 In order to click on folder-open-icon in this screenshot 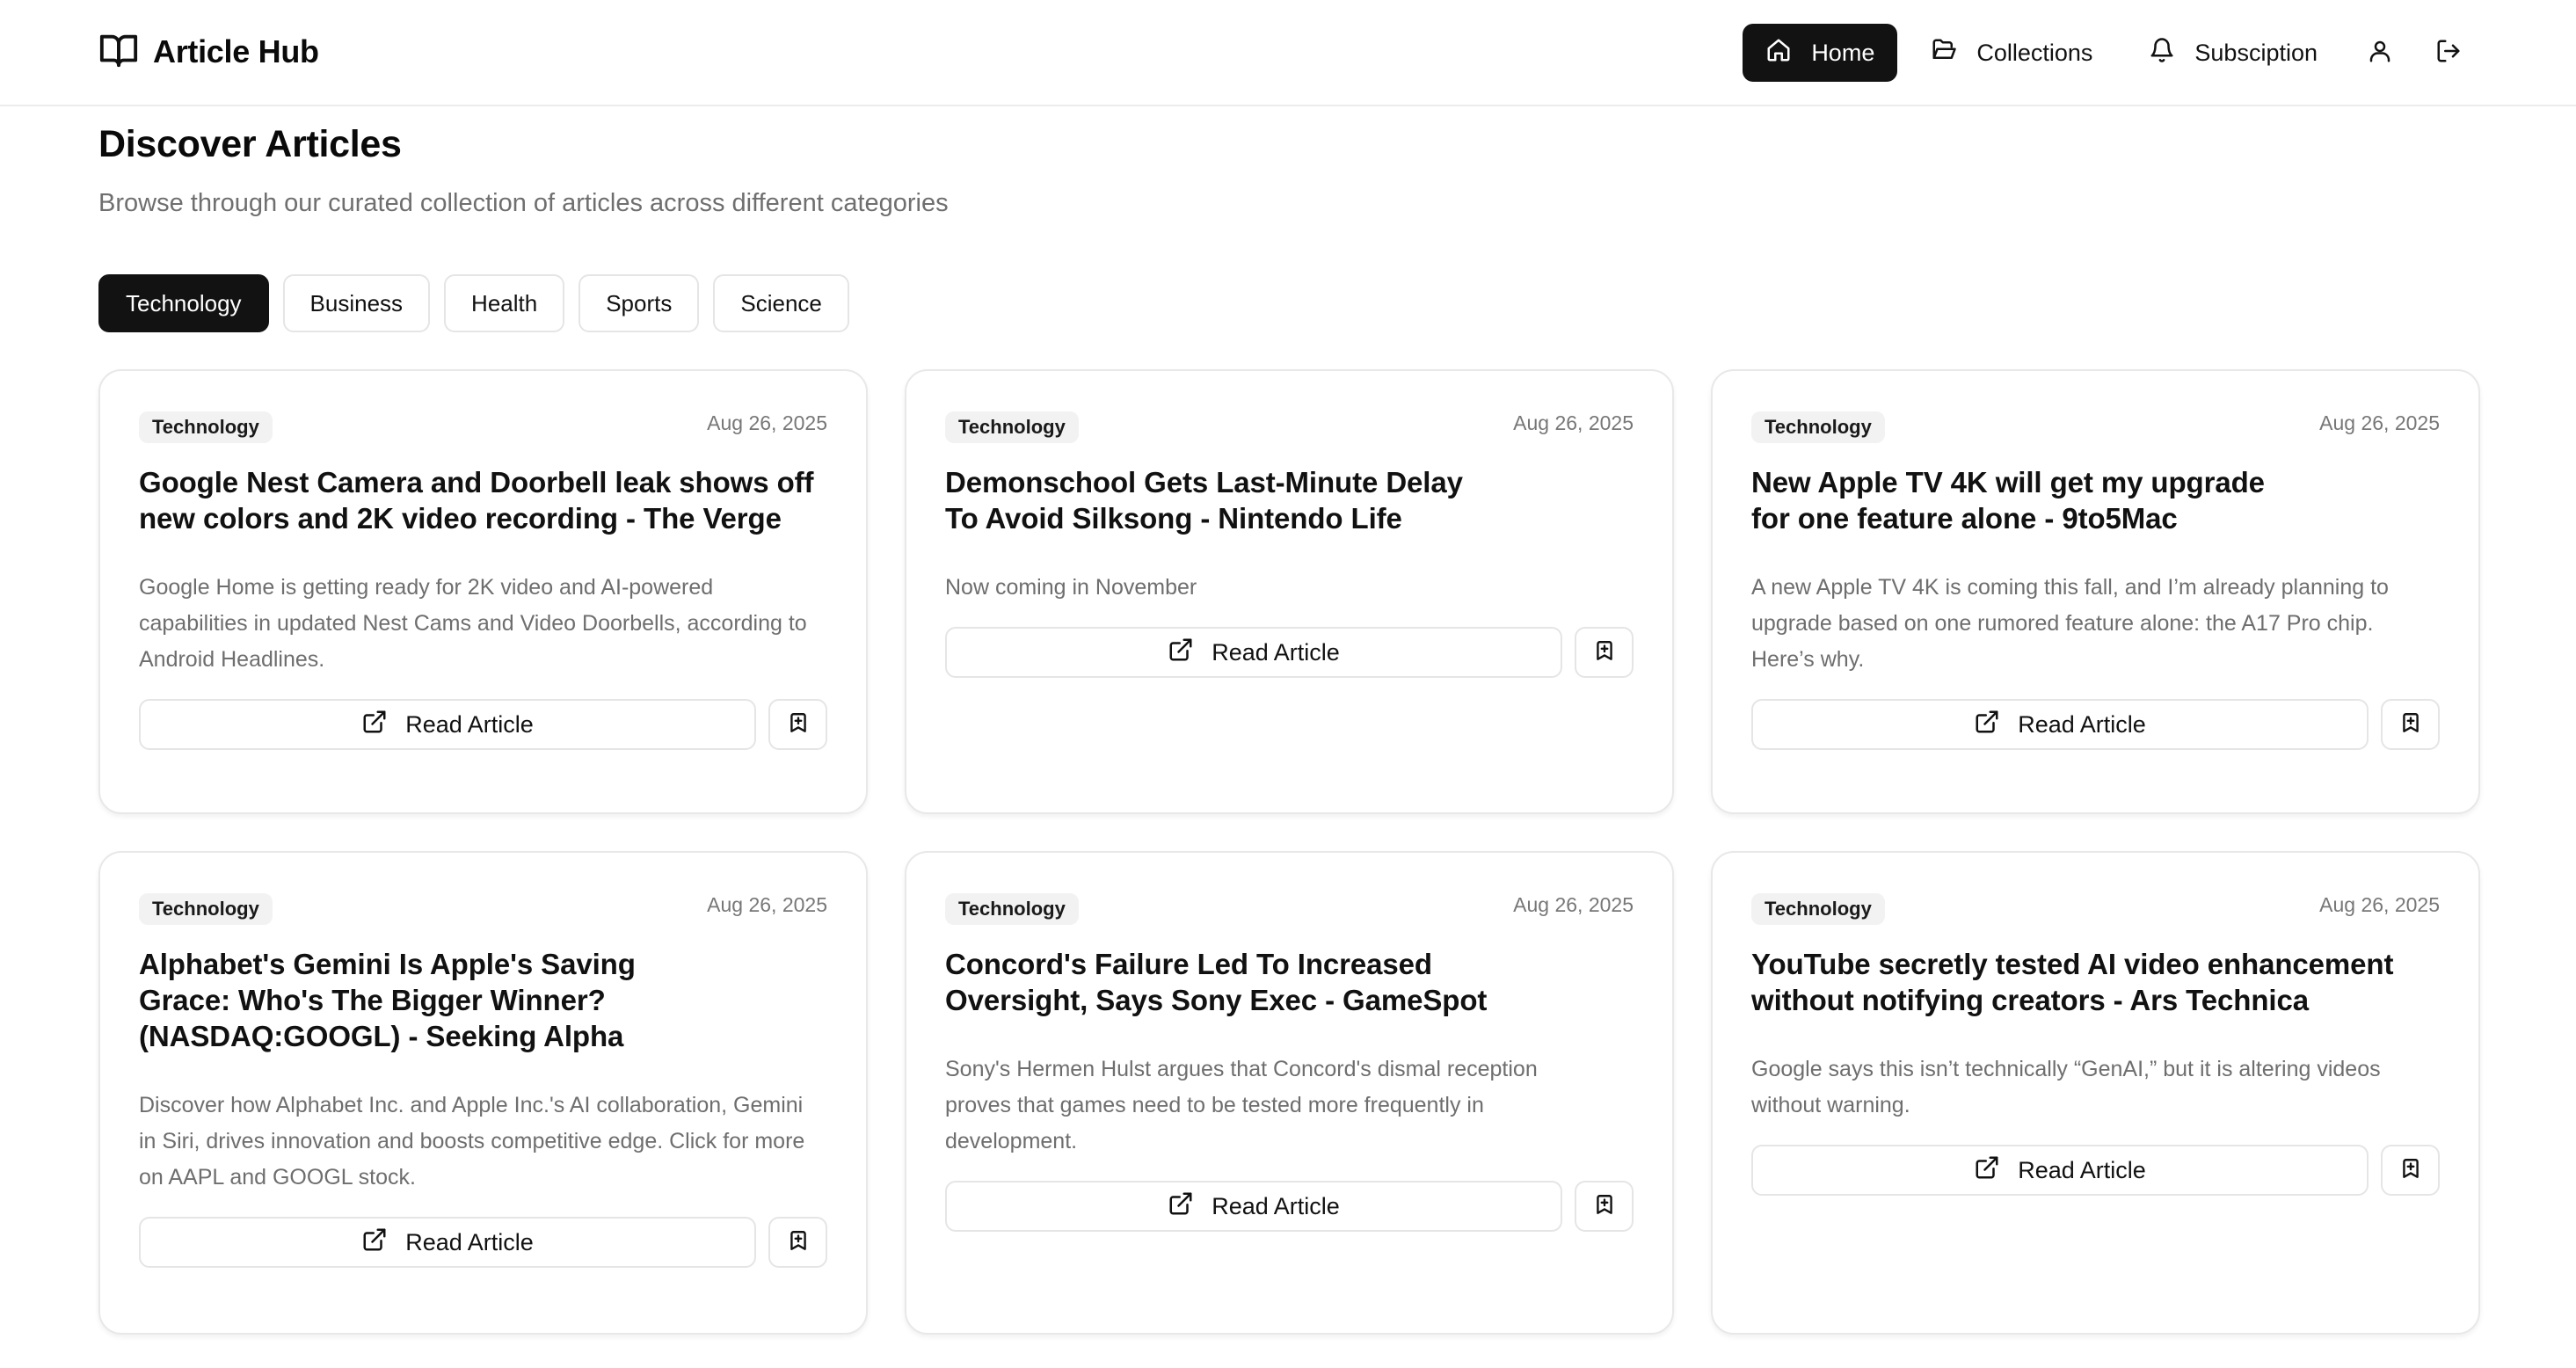, I will do `click(1944, 53)`.